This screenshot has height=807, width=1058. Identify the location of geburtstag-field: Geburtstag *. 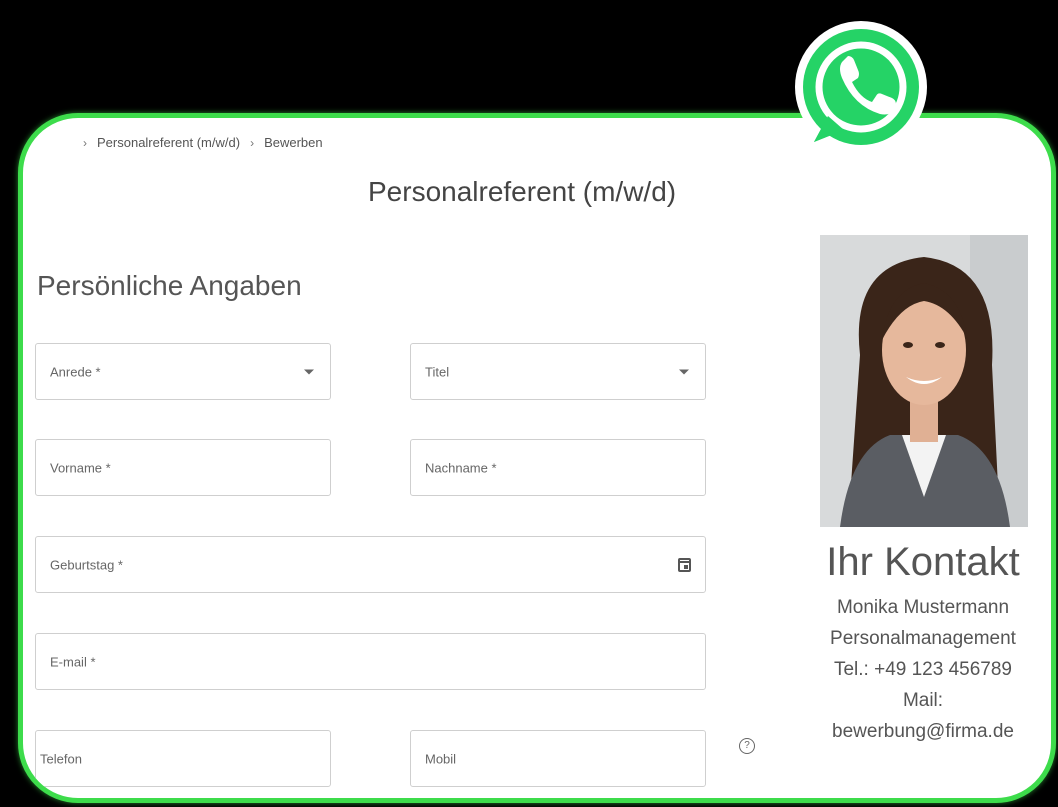
(370, 564).